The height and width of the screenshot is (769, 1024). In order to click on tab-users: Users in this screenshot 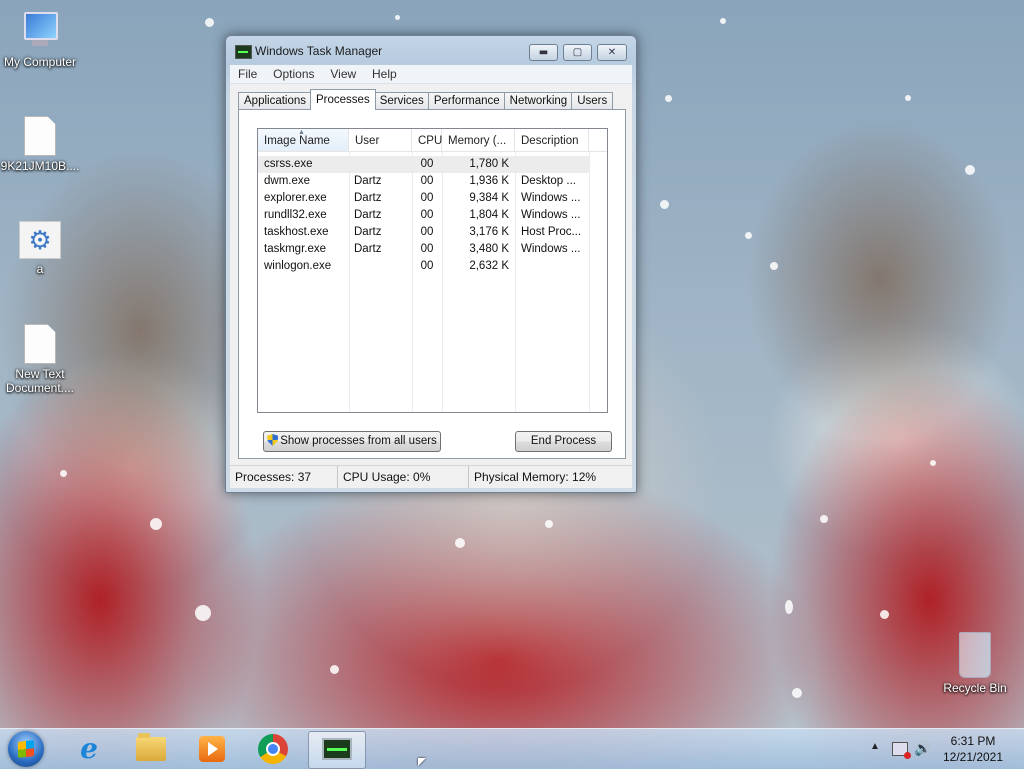, I will do `click(592, 101)`.